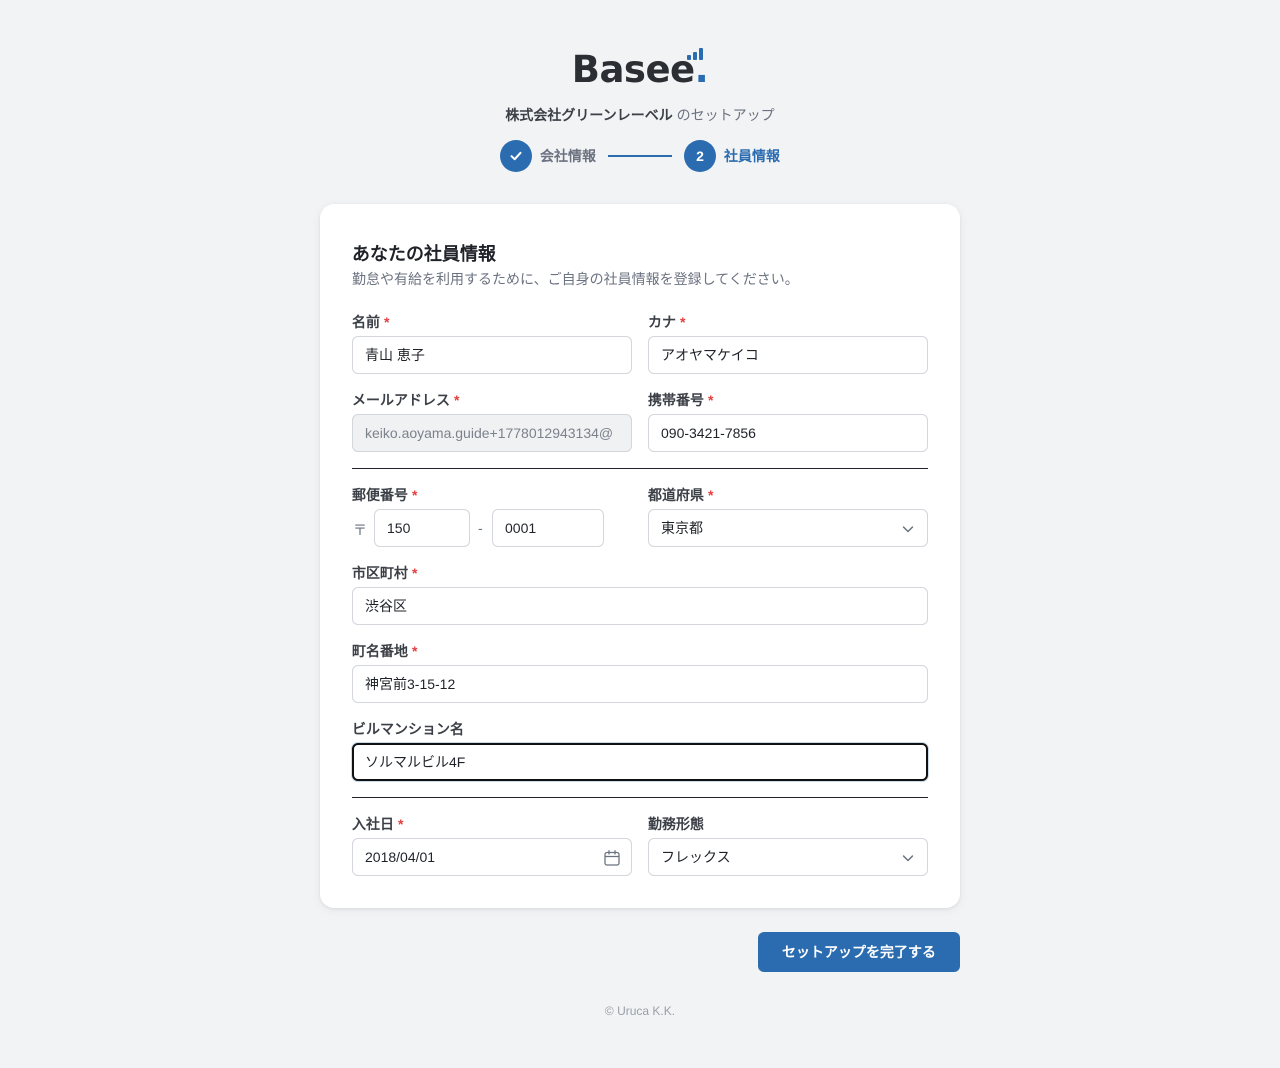 This screenshot has height=1068, width=1280. I want to click on prefecture-select: 東京都, so click(788, 528).